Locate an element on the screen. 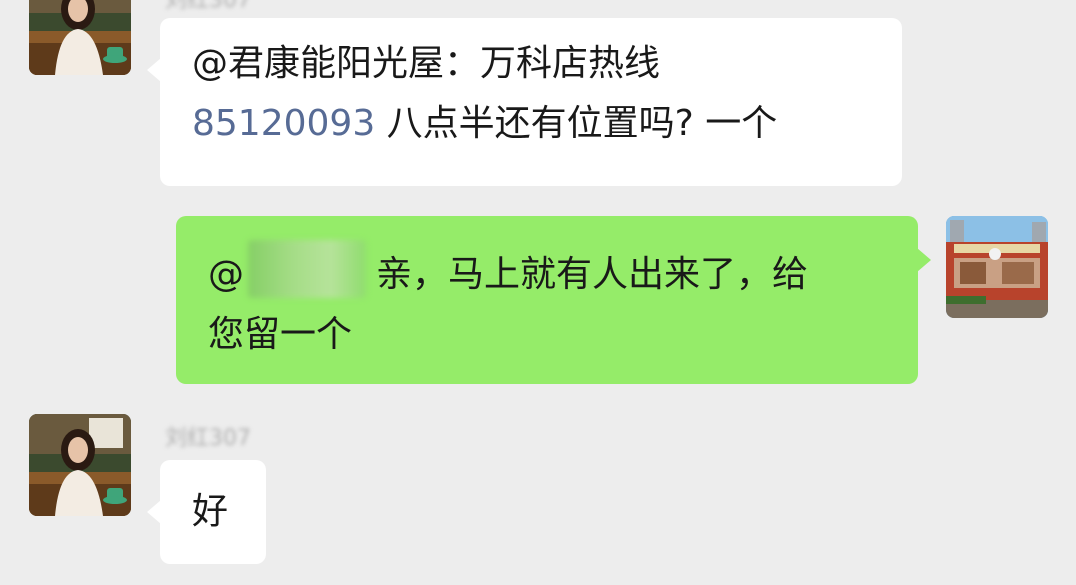  message-text: 好 is located at coordinates (210, 511).